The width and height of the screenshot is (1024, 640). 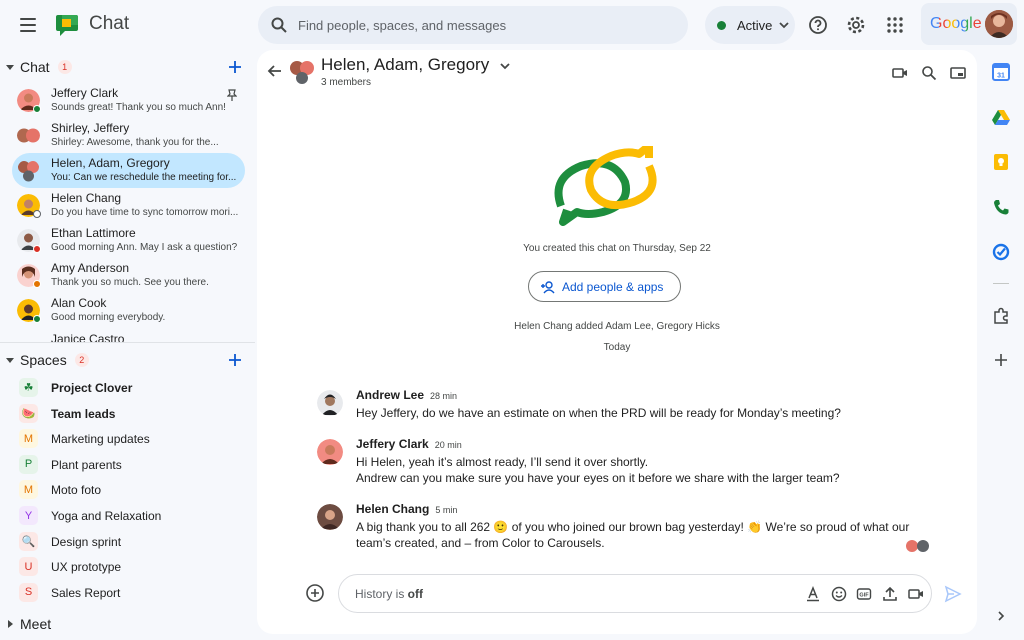 What do you see at coordinates (127, 342) in the screenshot?
I see `section-divider` at bounding box center [127, 342].